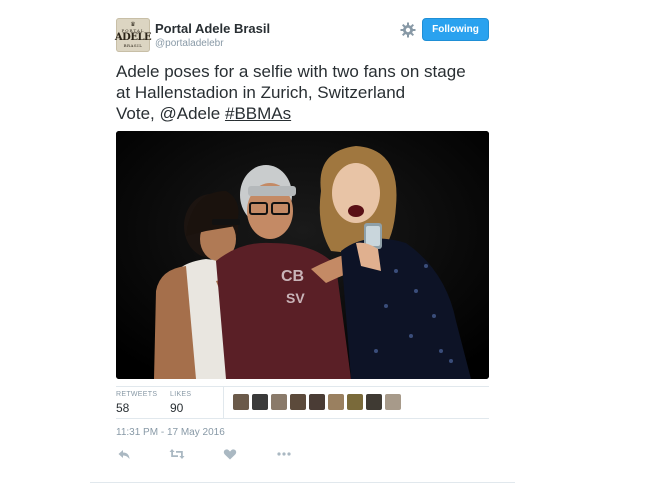 The image size is (647, 483). I want to click on following-button: Following, so click(455, 29).